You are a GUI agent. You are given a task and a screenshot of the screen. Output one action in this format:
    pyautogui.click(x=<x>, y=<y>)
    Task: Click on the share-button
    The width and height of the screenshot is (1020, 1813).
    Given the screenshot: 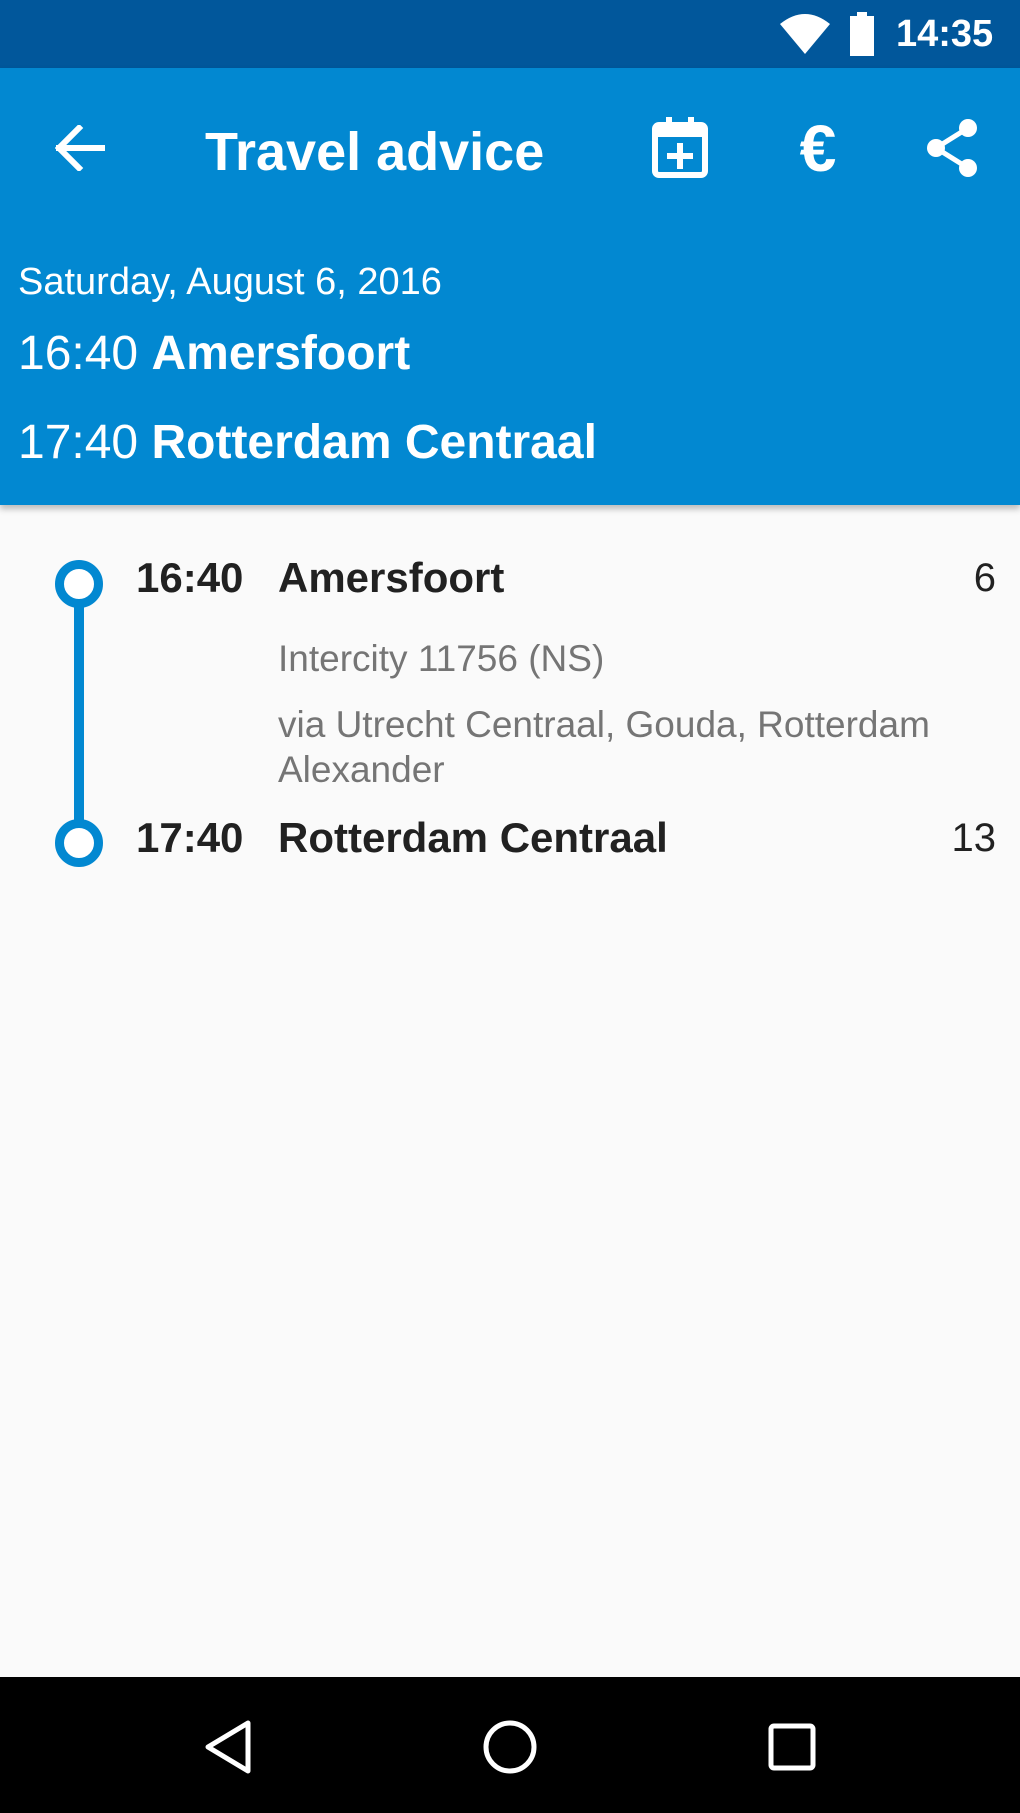 What is the action you would take?
    pyautogui.click(x=952, y=148)
    